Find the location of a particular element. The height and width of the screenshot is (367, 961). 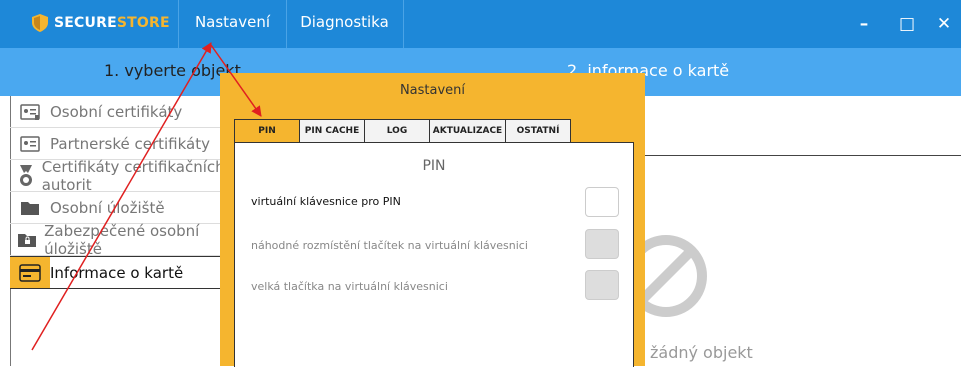

option-large-buttons-checkbox is located at coordinates (602, 285).